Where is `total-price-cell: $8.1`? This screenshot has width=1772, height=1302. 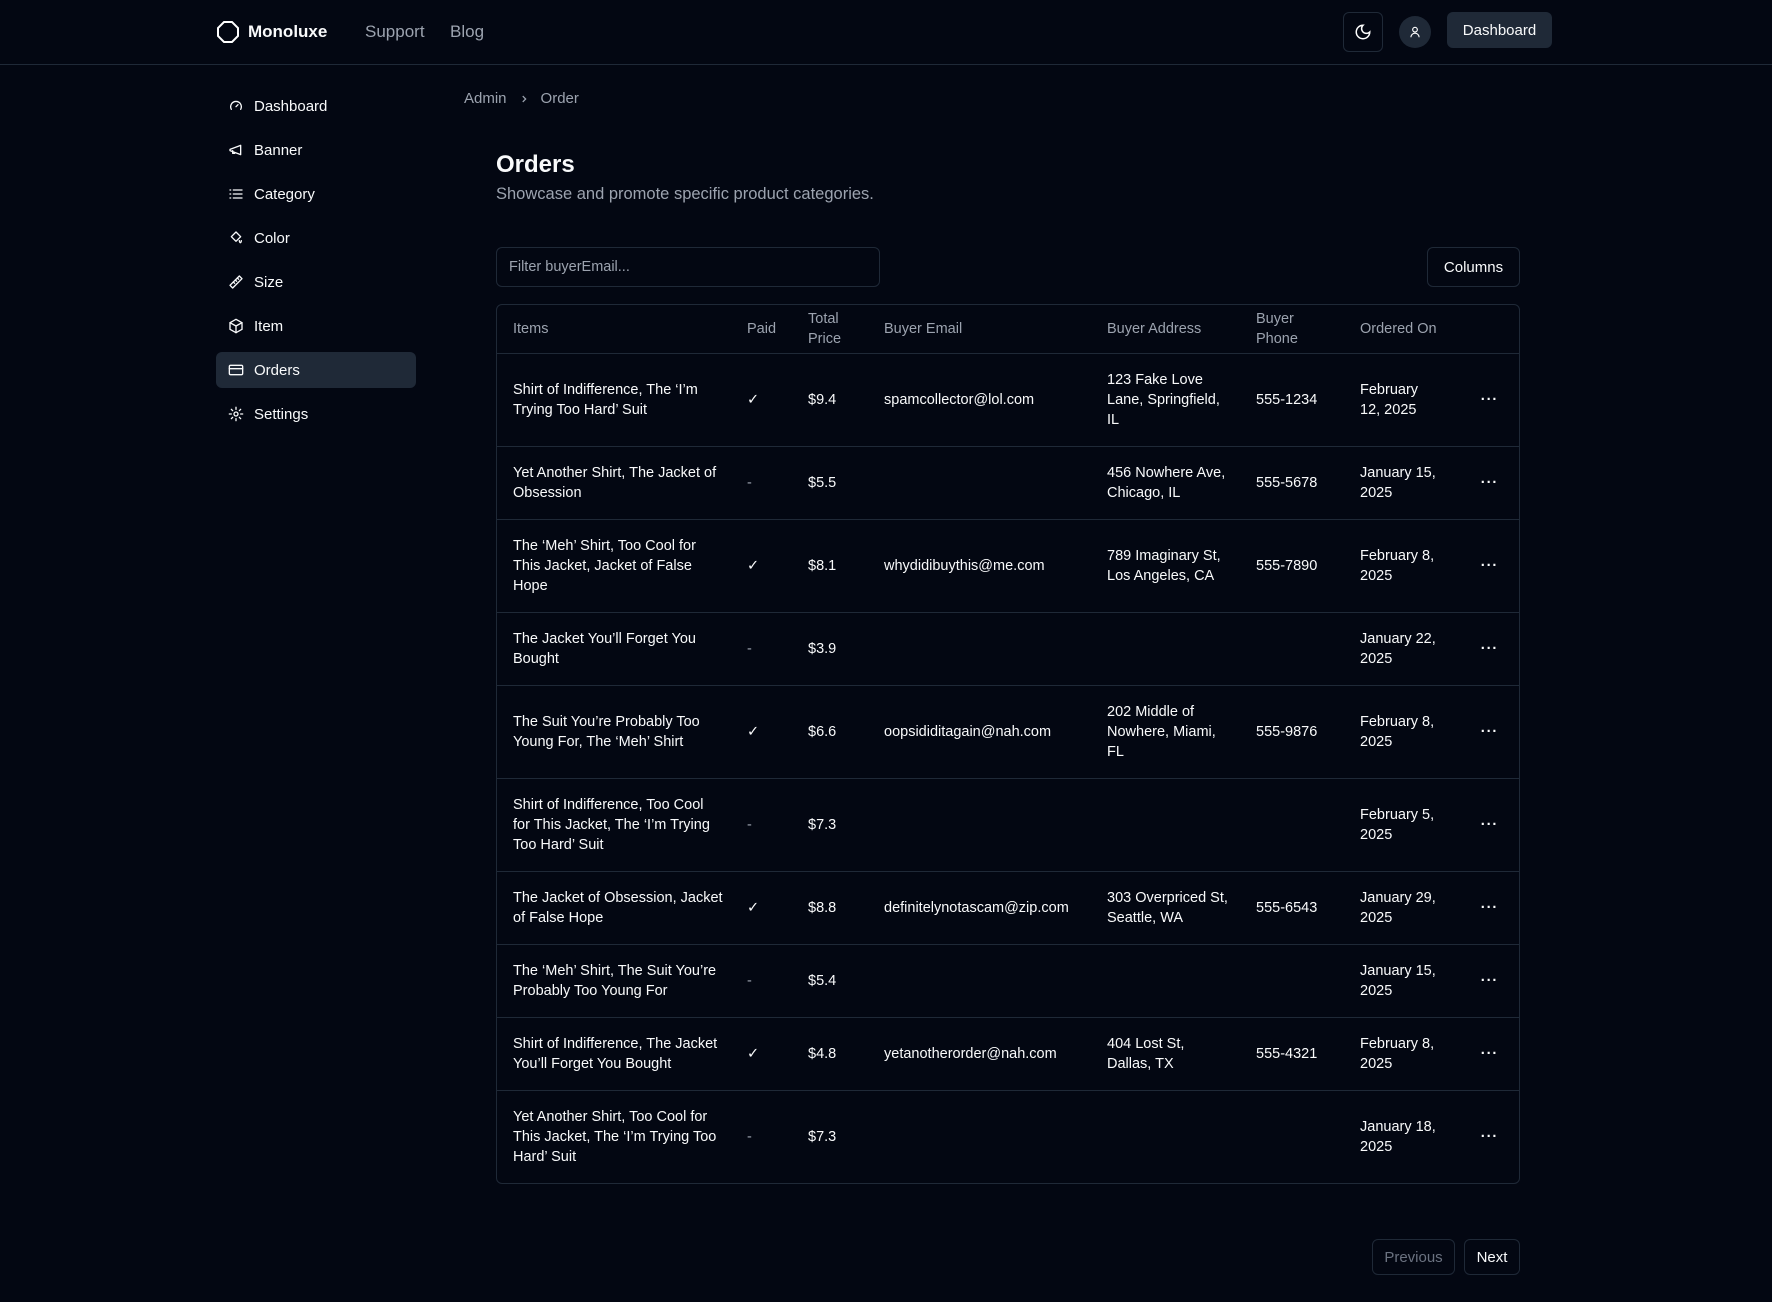 total-price-cell: $8.1 is located at coordinates (830, 566).